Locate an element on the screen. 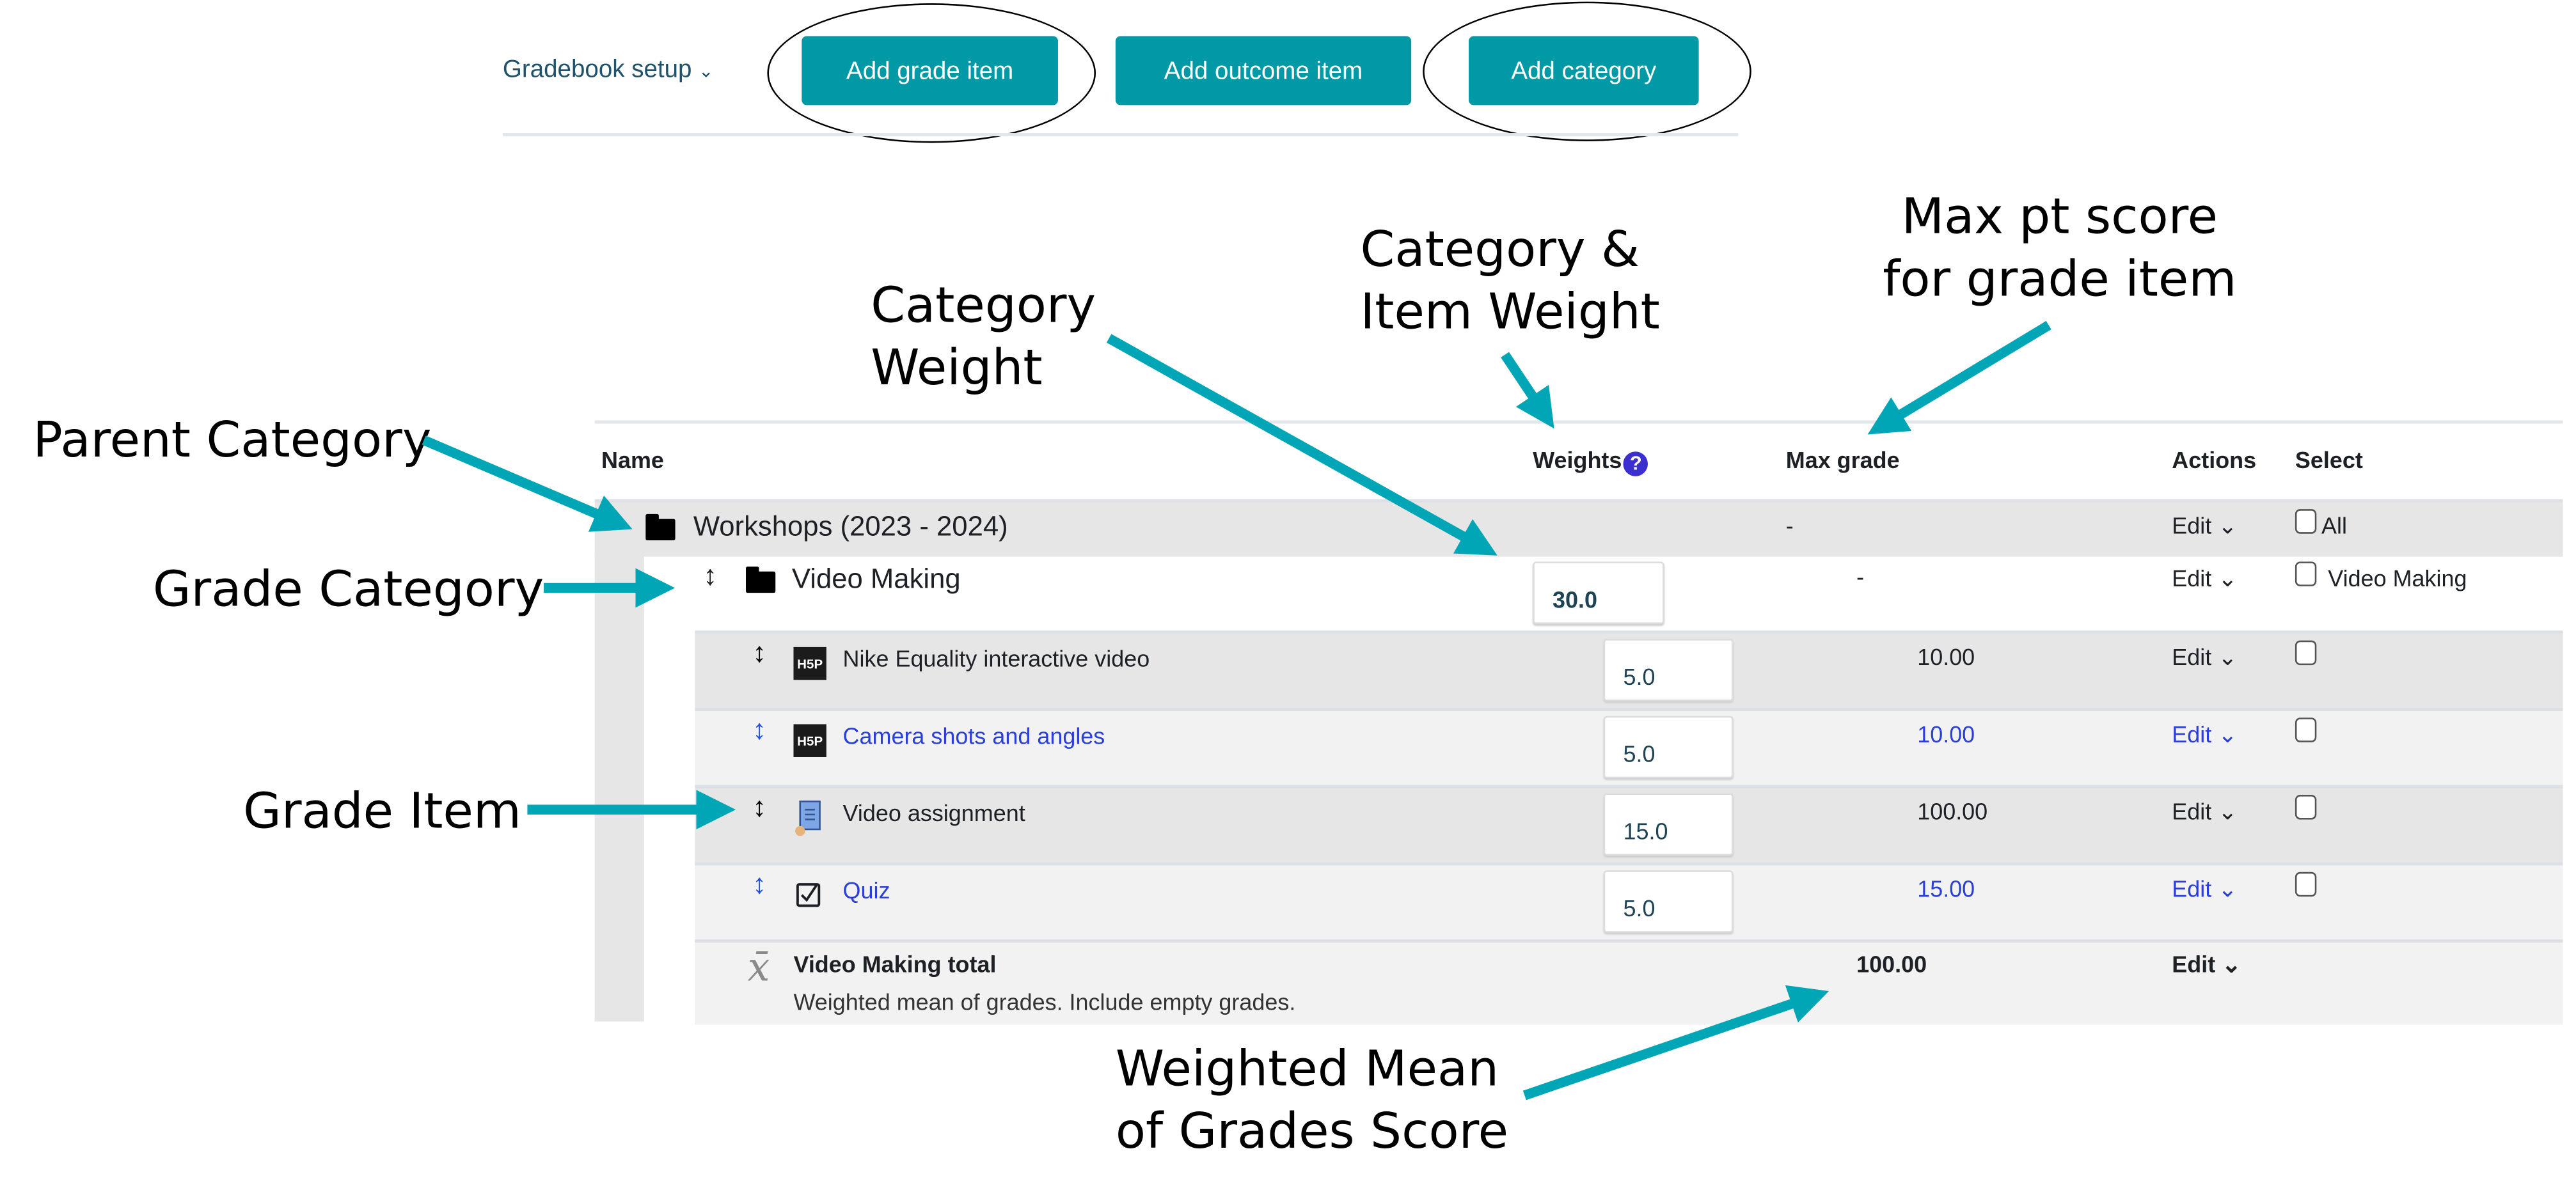  arrow-category-item-weight is located at coordinates (1527, 390).